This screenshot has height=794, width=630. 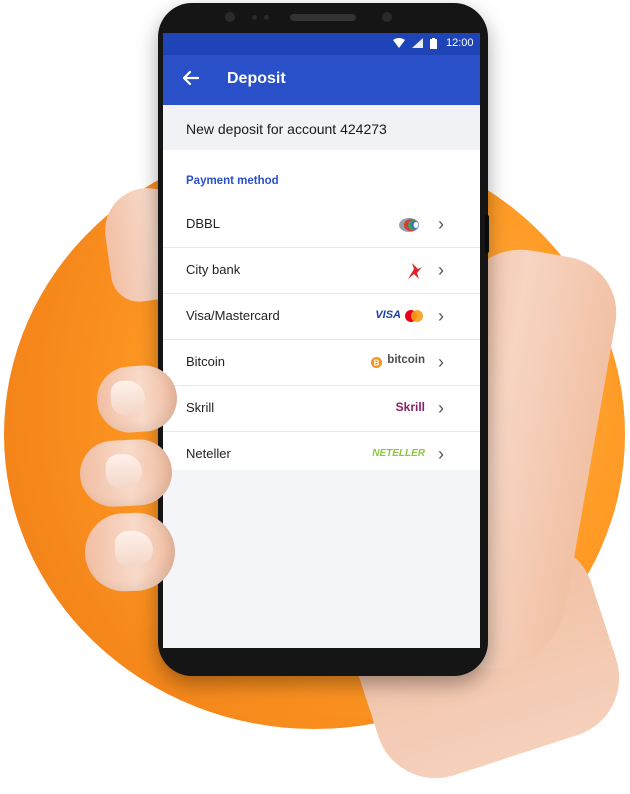 I want to click on payment-option-label: Bitcoin, so click(x=206, y=361).